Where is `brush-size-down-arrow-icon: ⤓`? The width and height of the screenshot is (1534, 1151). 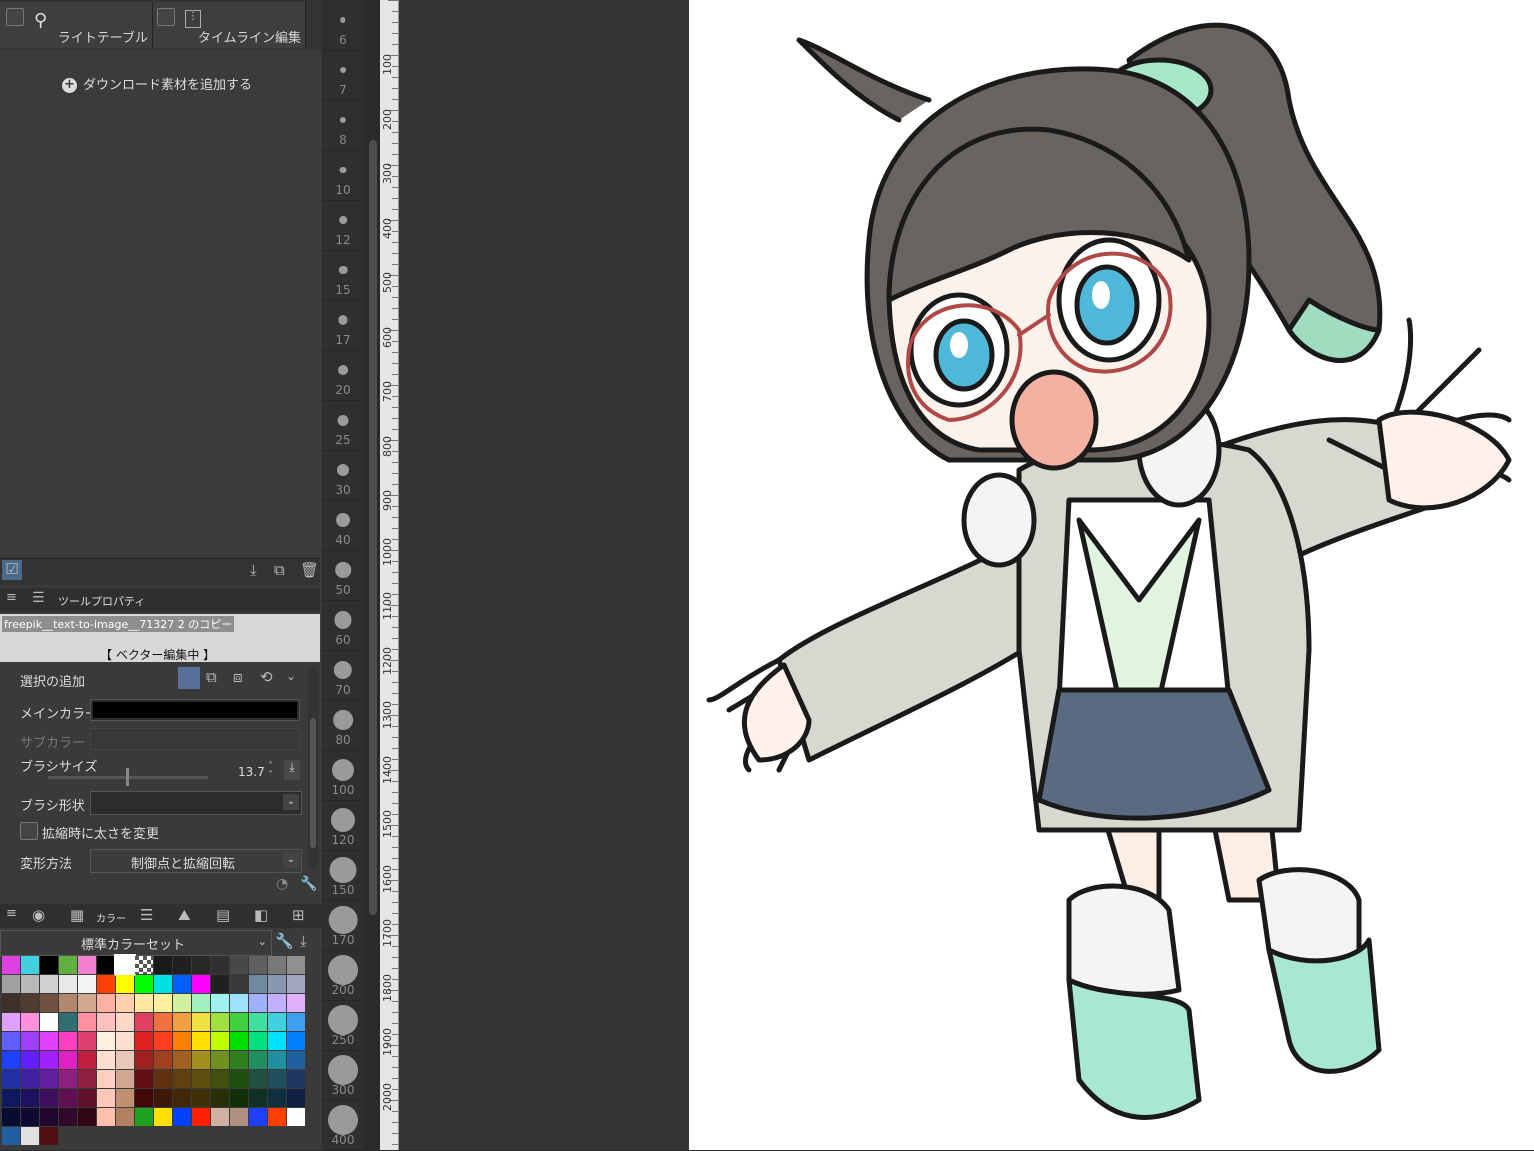 brush-size-down-arrow-icon: ⤓ is located at coordinates (292, 770).